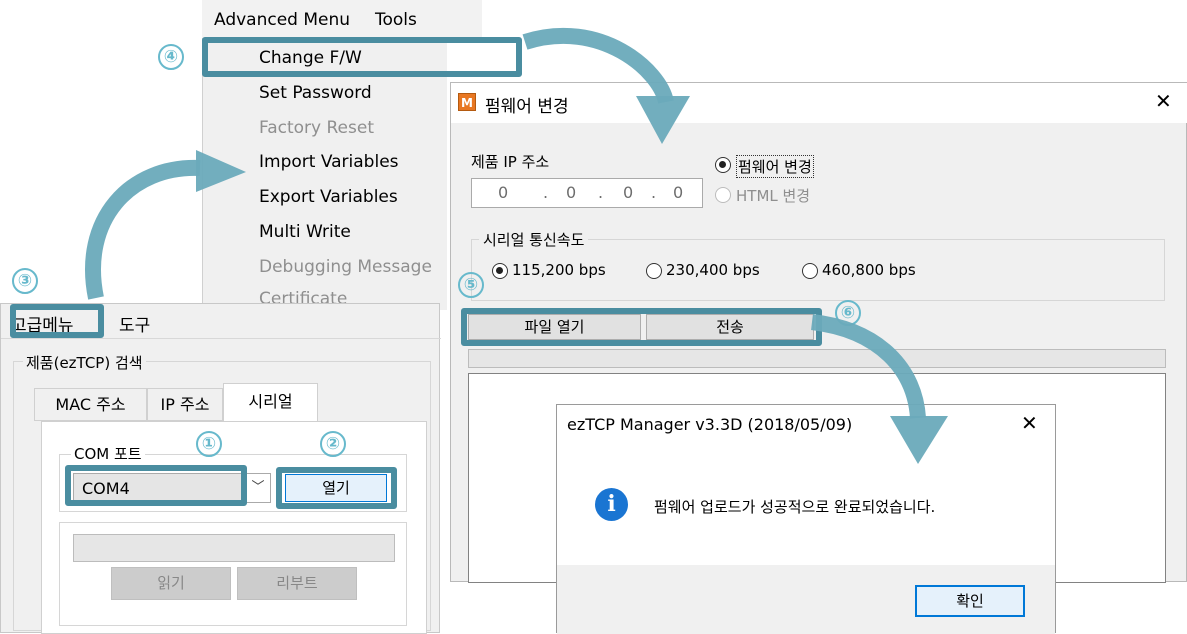 This screenshot has height=634, width=1187. Describe the element at coordinates (919, 440) in the screenshot. I see `arrowhead-dialog` at that location.